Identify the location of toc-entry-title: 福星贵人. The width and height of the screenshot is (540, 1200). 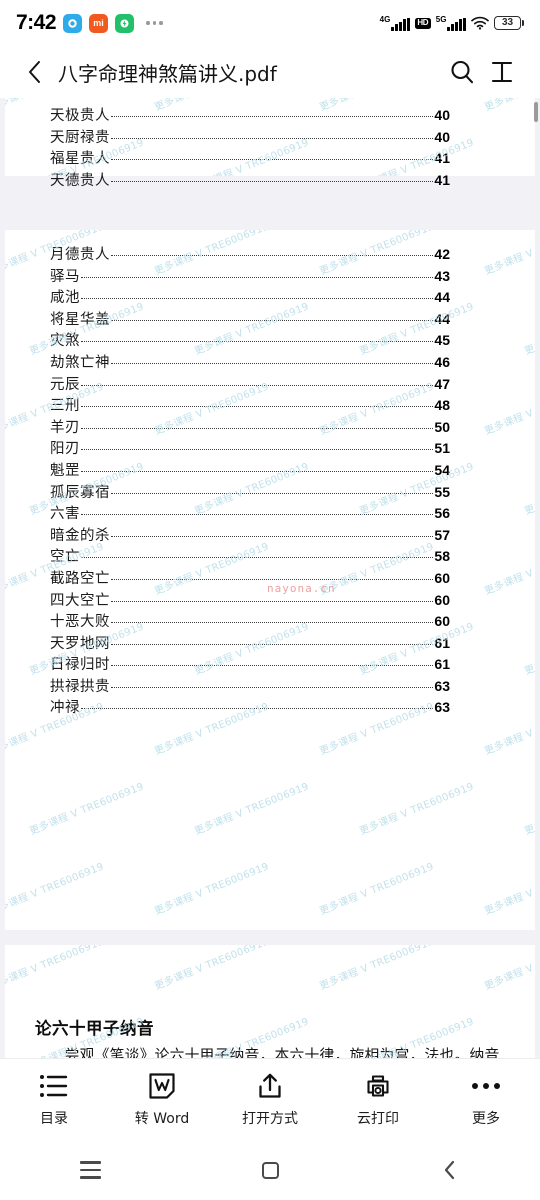
(80, 159).